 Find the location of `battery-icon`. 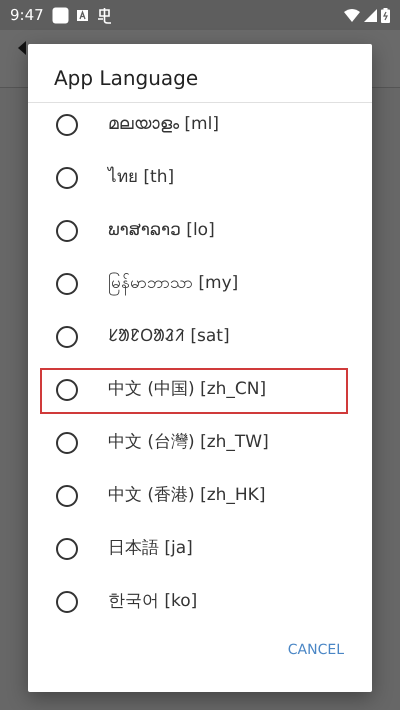

battery-icon is located at coordinates (385, 15).